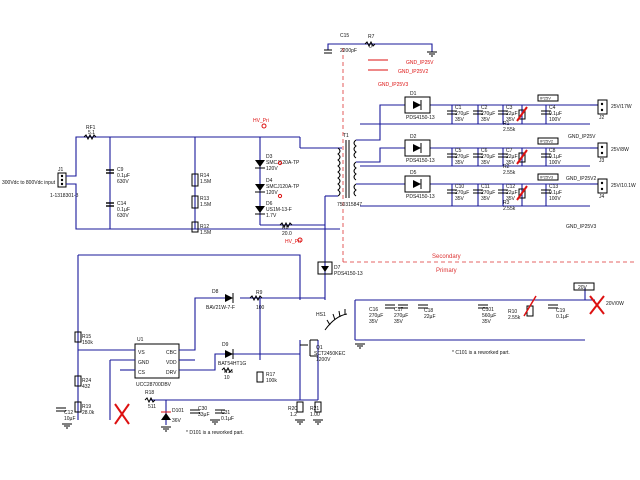  What do you see at coordinates (458, 114) in the screenshot?
I see `output-capacitor: C1270µF35V` at bounding box center [458, 114].